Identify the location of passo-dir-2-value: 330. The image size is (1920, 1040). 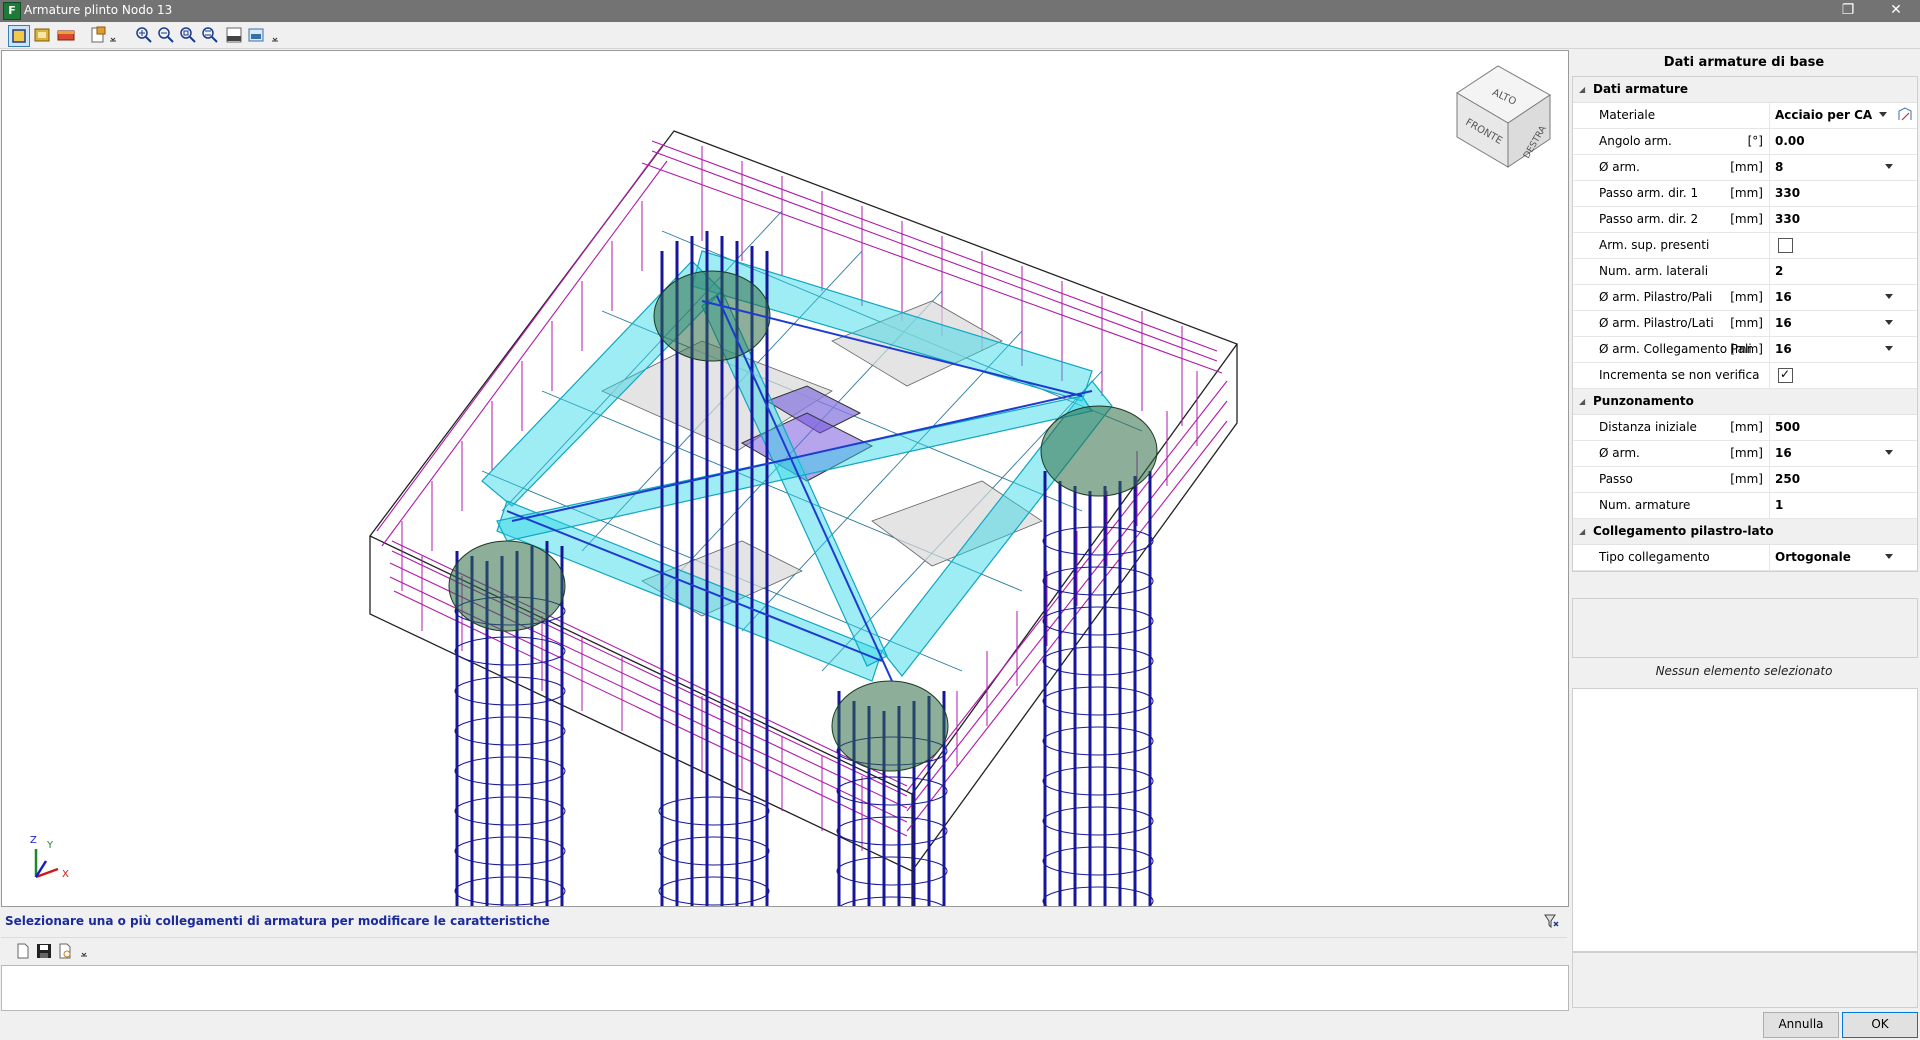
(1830, 219).